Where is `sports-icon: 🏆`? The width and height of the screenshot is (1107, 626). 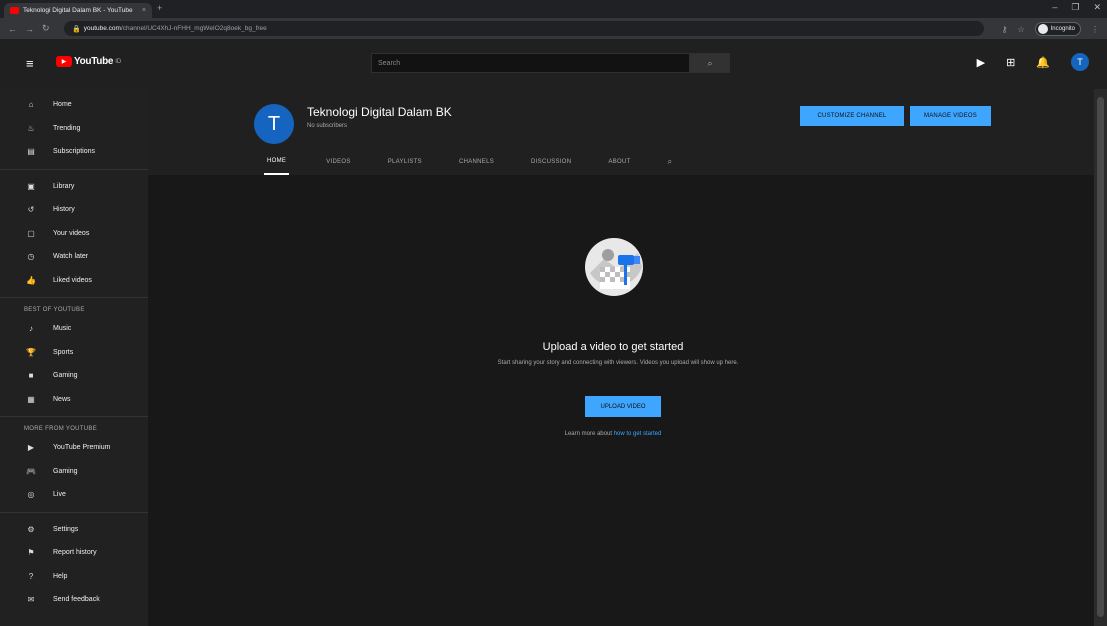 sports-icon: 🏆 is located at coordinates (31, 352).